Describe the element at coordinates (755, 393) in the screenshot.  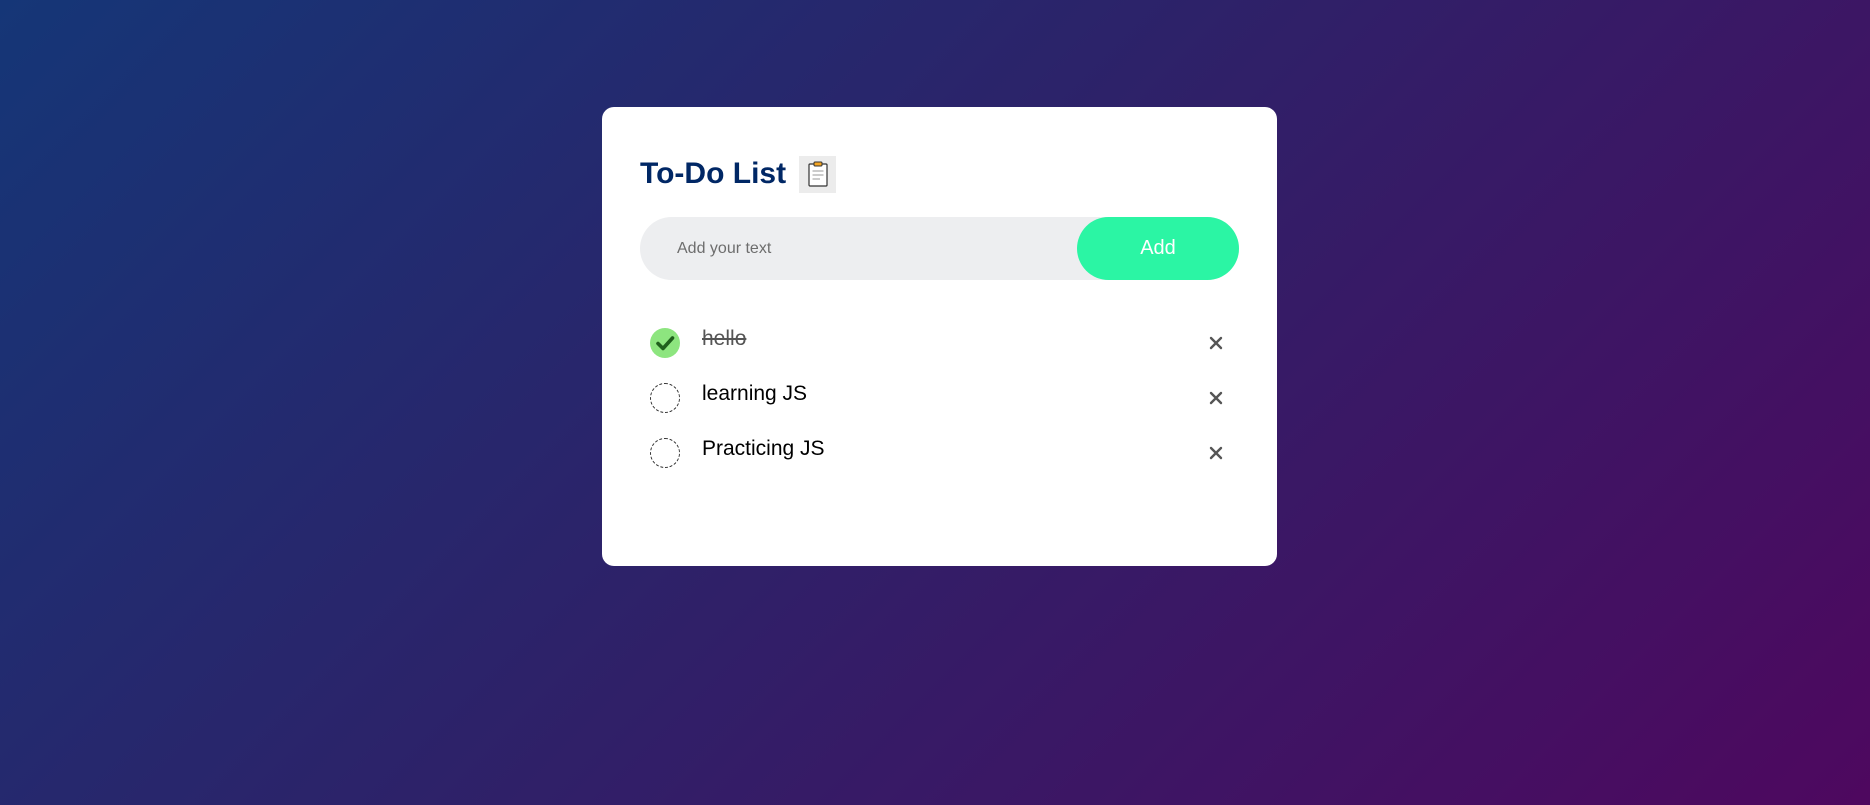
I see `task-label: learning JS` at that location.